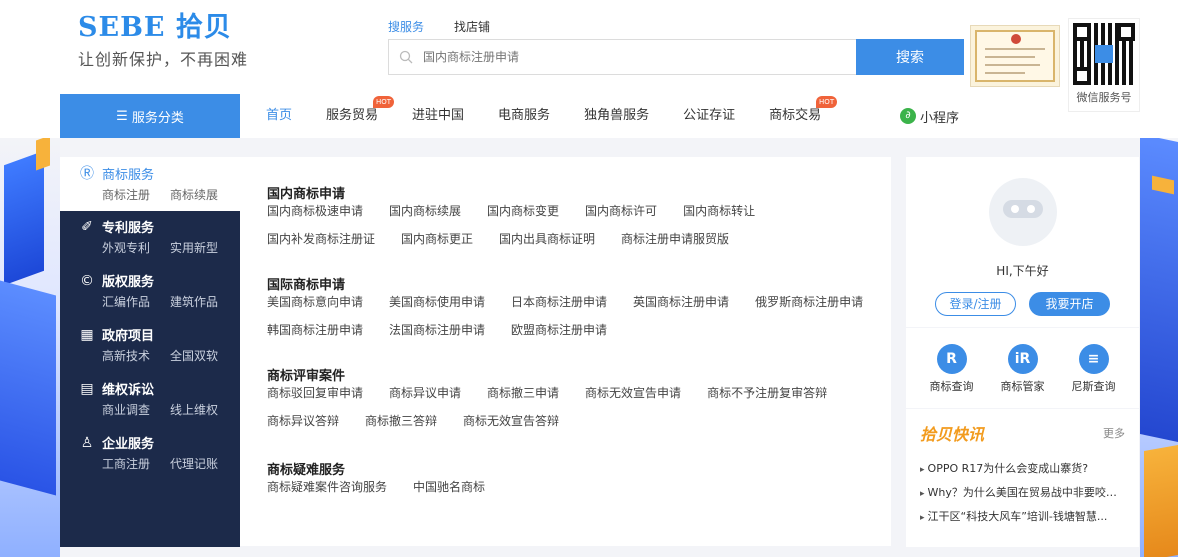  I want to click on user-card: HI,下午好 登录/注册 我要开店, so click(1022, 242).